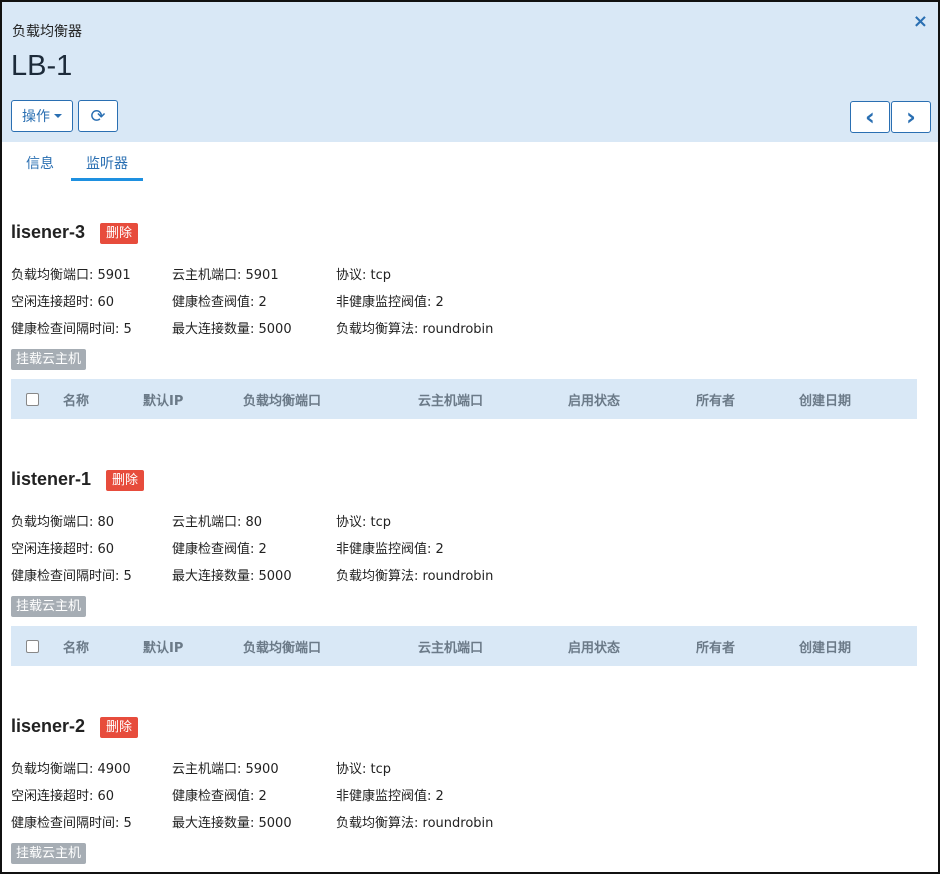  I want to click on listener-name: lisener-3, so click(48, 232).